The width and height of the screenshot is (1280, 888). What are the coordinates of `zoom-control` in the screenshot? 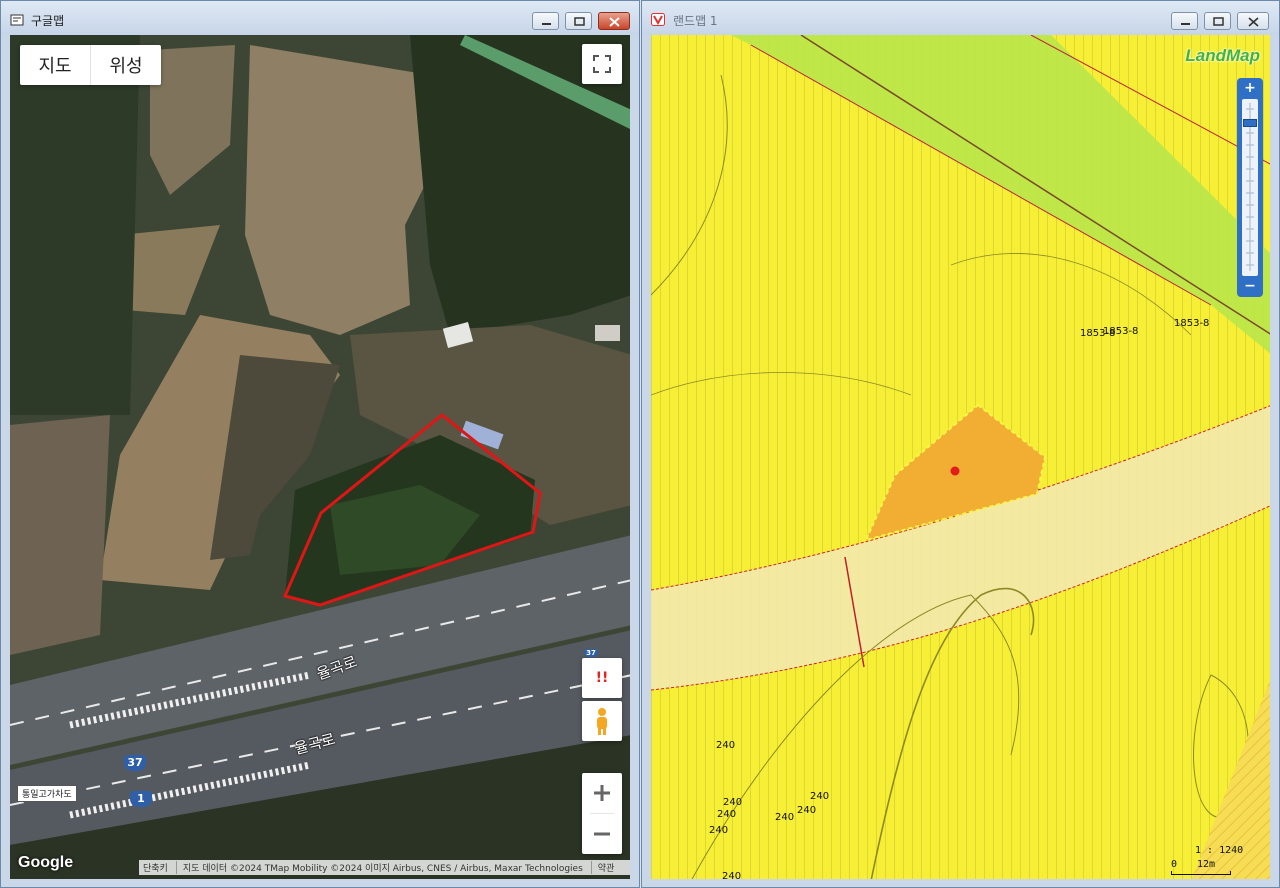 It's located at (602, 813).